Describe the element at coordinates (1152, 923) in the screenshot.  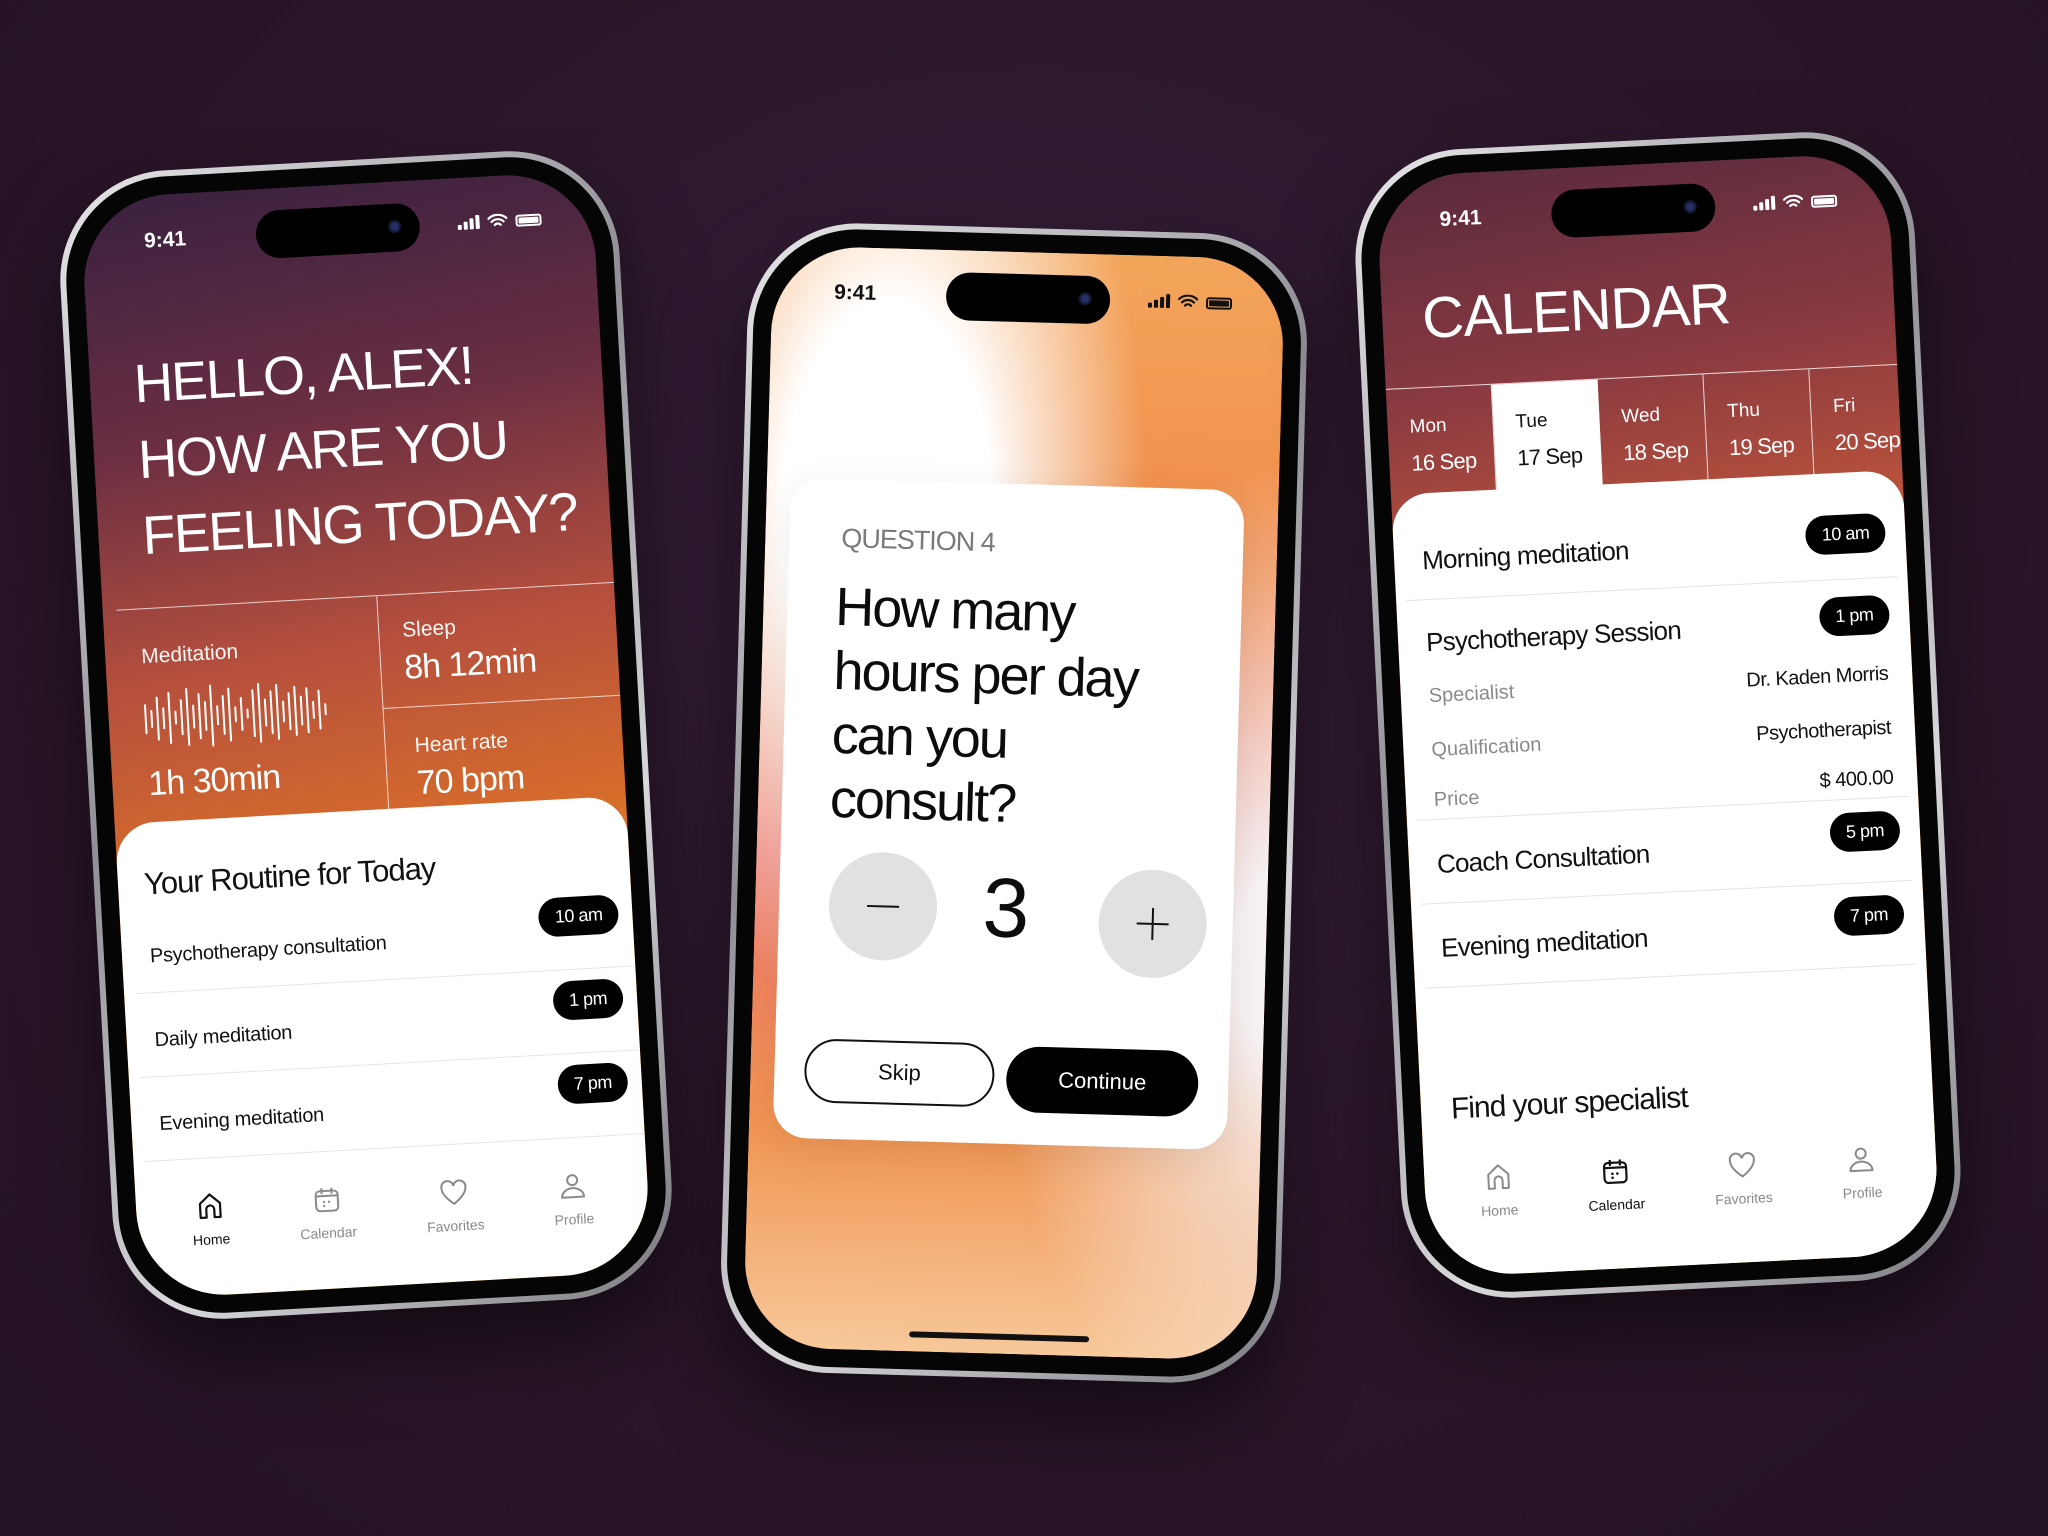
I see `plus-icon` at that location.